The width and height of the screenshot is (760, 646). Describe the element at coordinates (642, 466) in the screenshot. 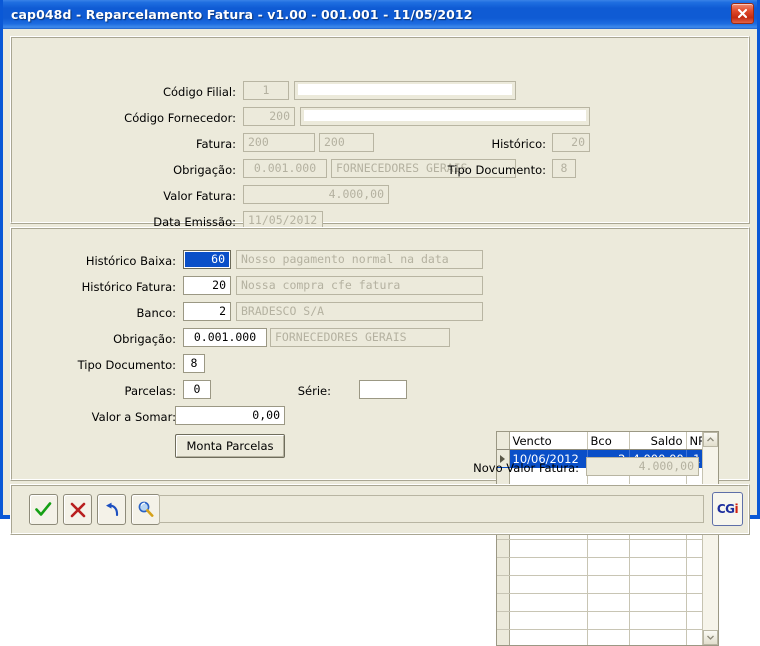

I see `novo-valor-fatura-field: 4.000,00` at that location.